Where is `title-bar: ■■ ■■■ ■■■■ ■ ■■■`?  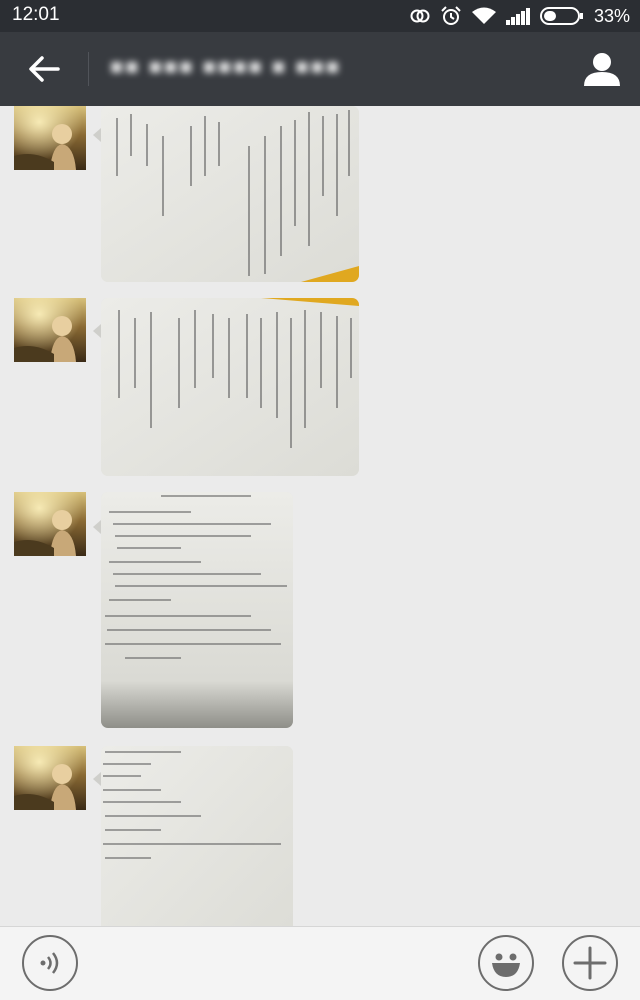
title-bar: ■■ ■■■ ■■■■ ■ ■■■ is located at coordinates (320, 69).